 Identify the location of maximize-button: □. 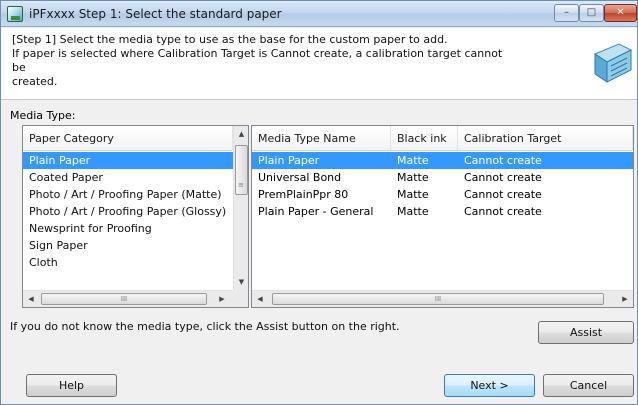
(591, 13).